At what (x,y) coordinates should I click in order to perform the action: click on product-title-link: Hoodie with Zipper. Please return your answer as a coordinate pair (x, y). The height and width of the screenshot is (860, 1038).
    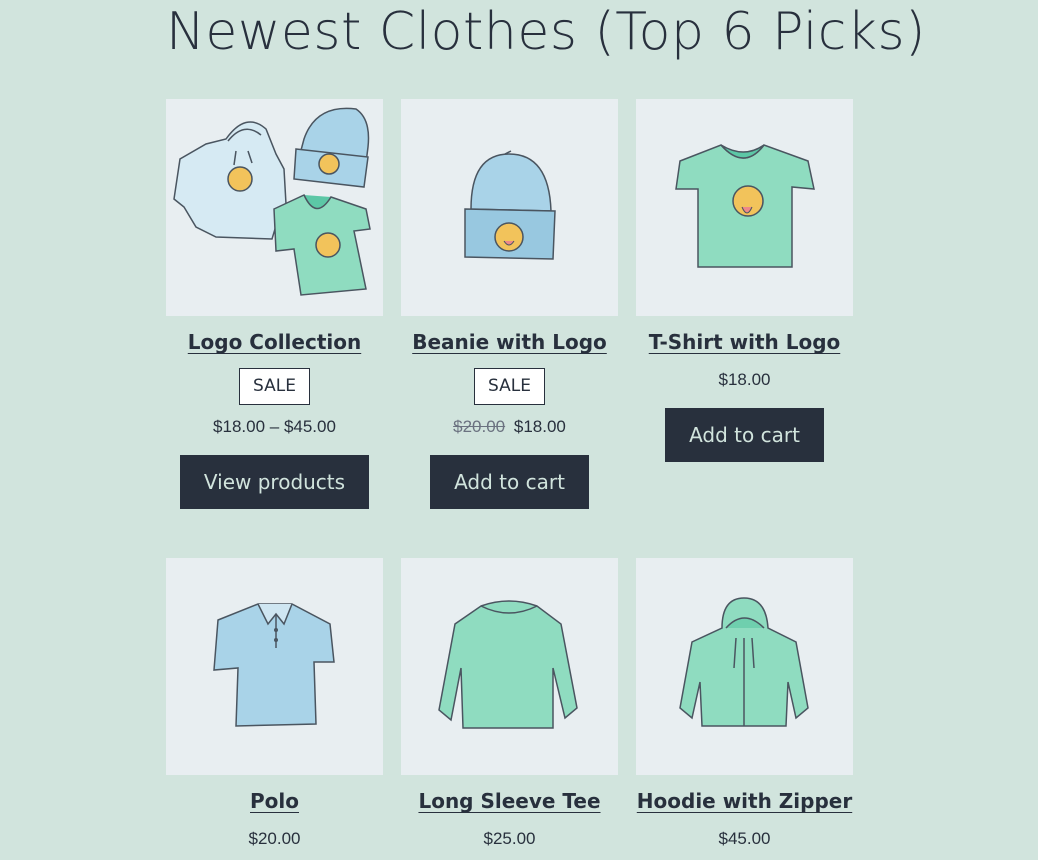
    Looking at the image, I should click on (744, 801).